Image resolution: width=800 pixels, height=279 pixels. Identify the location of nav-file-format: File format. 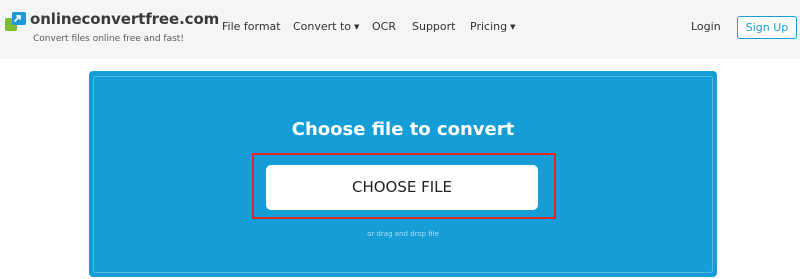
(251, 26).